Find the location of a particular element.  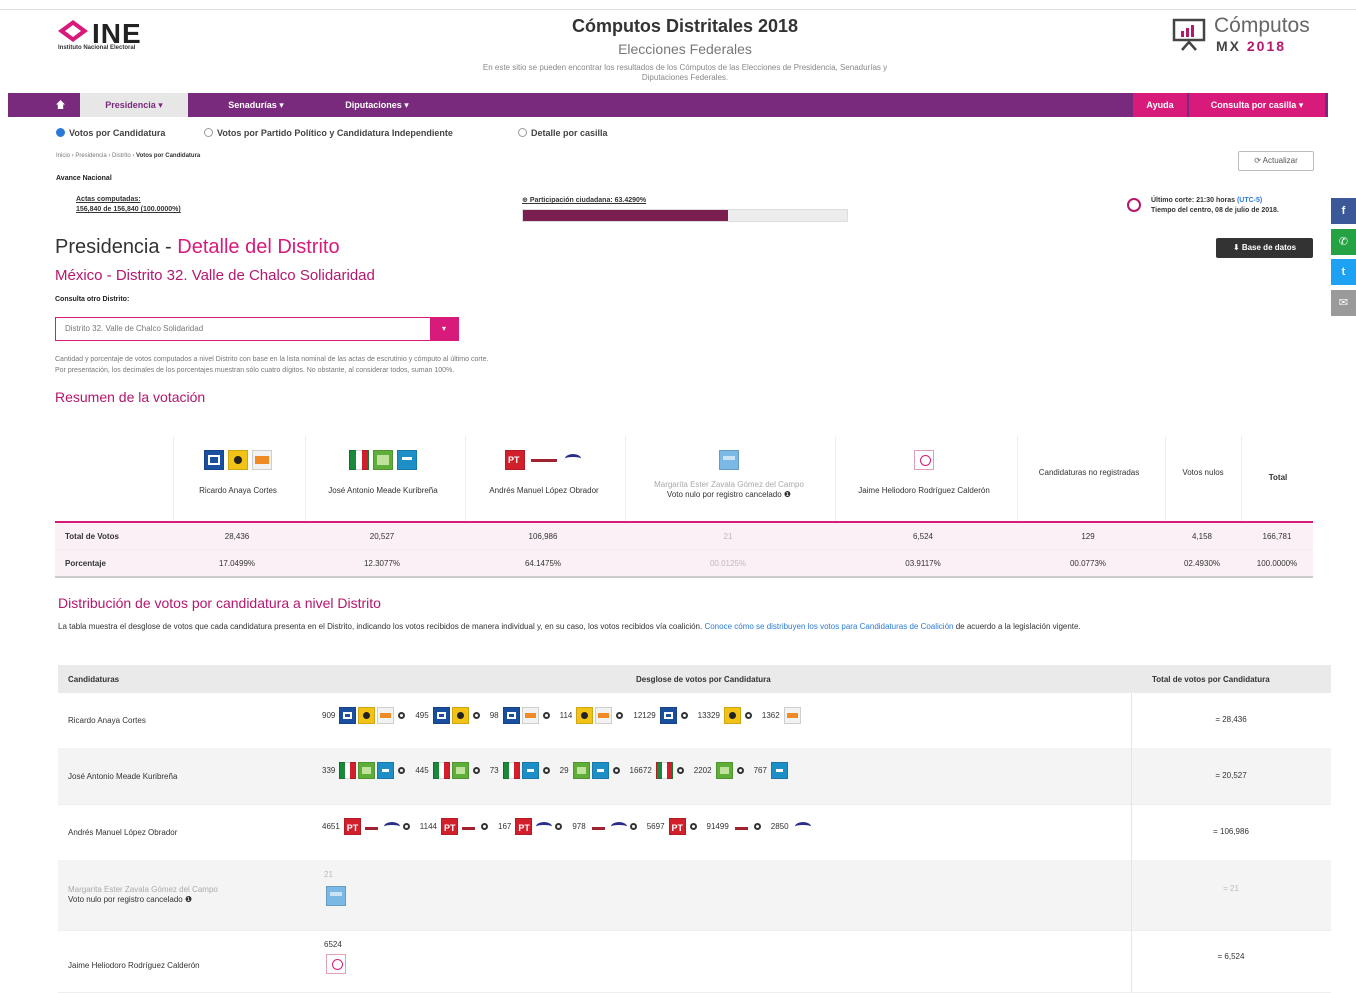

coalition-vote-group: 16672 is located at coordinates (657, 770).